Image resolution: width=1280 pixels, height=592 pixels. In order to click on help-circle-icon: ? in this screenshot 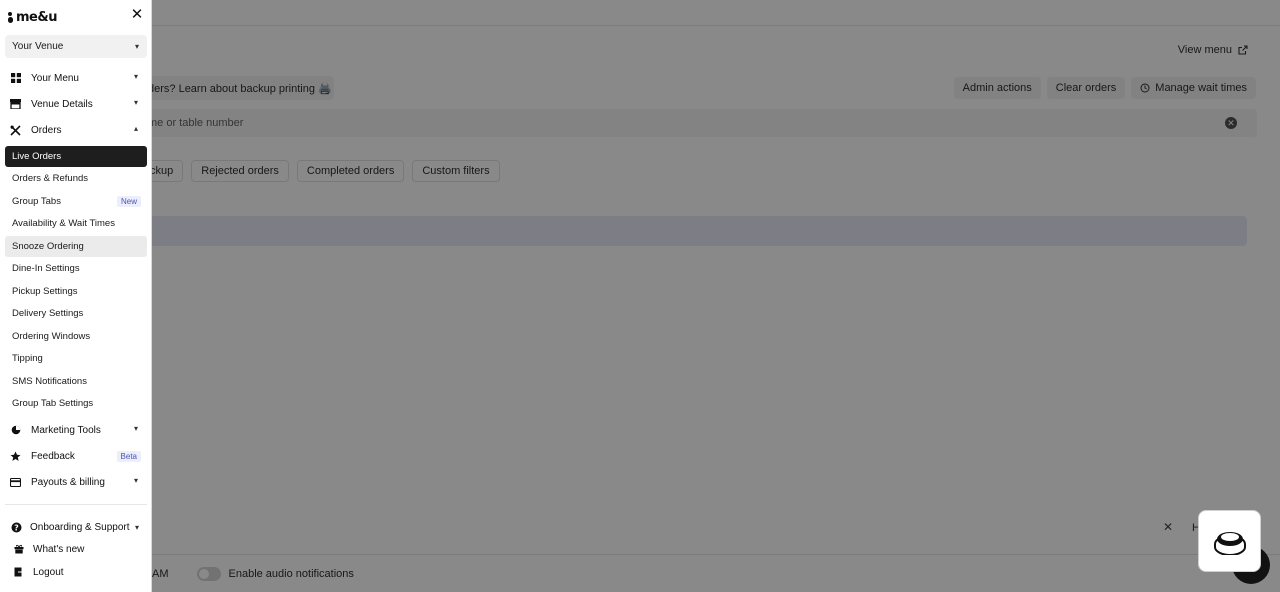, I will do `click(16, 527)`.